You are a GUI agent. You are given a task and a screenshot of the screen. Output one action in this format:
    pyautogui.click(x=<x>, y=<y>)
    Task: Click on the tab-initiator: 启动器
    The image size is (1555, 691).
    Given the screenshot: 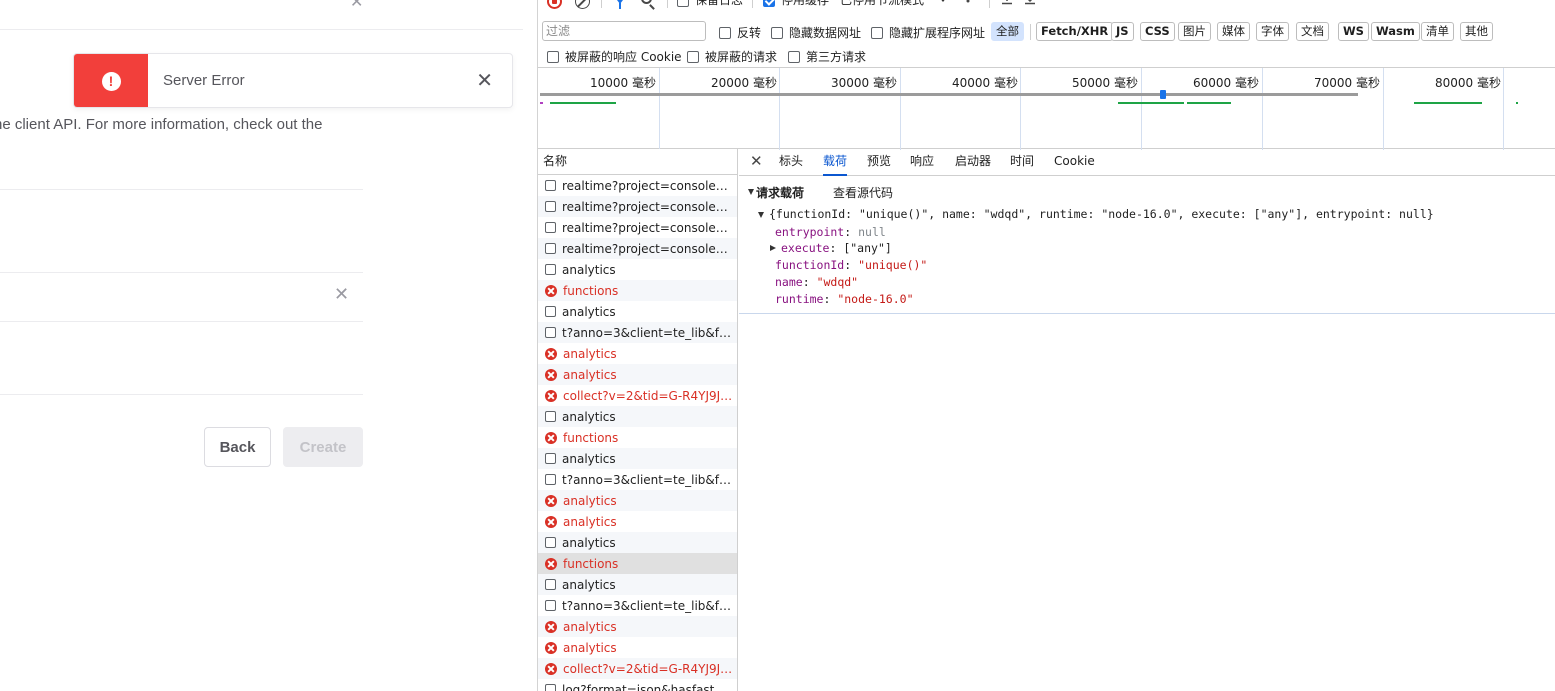 What is the action you would take?
    pyautogui.click(x=973, y=162)
    